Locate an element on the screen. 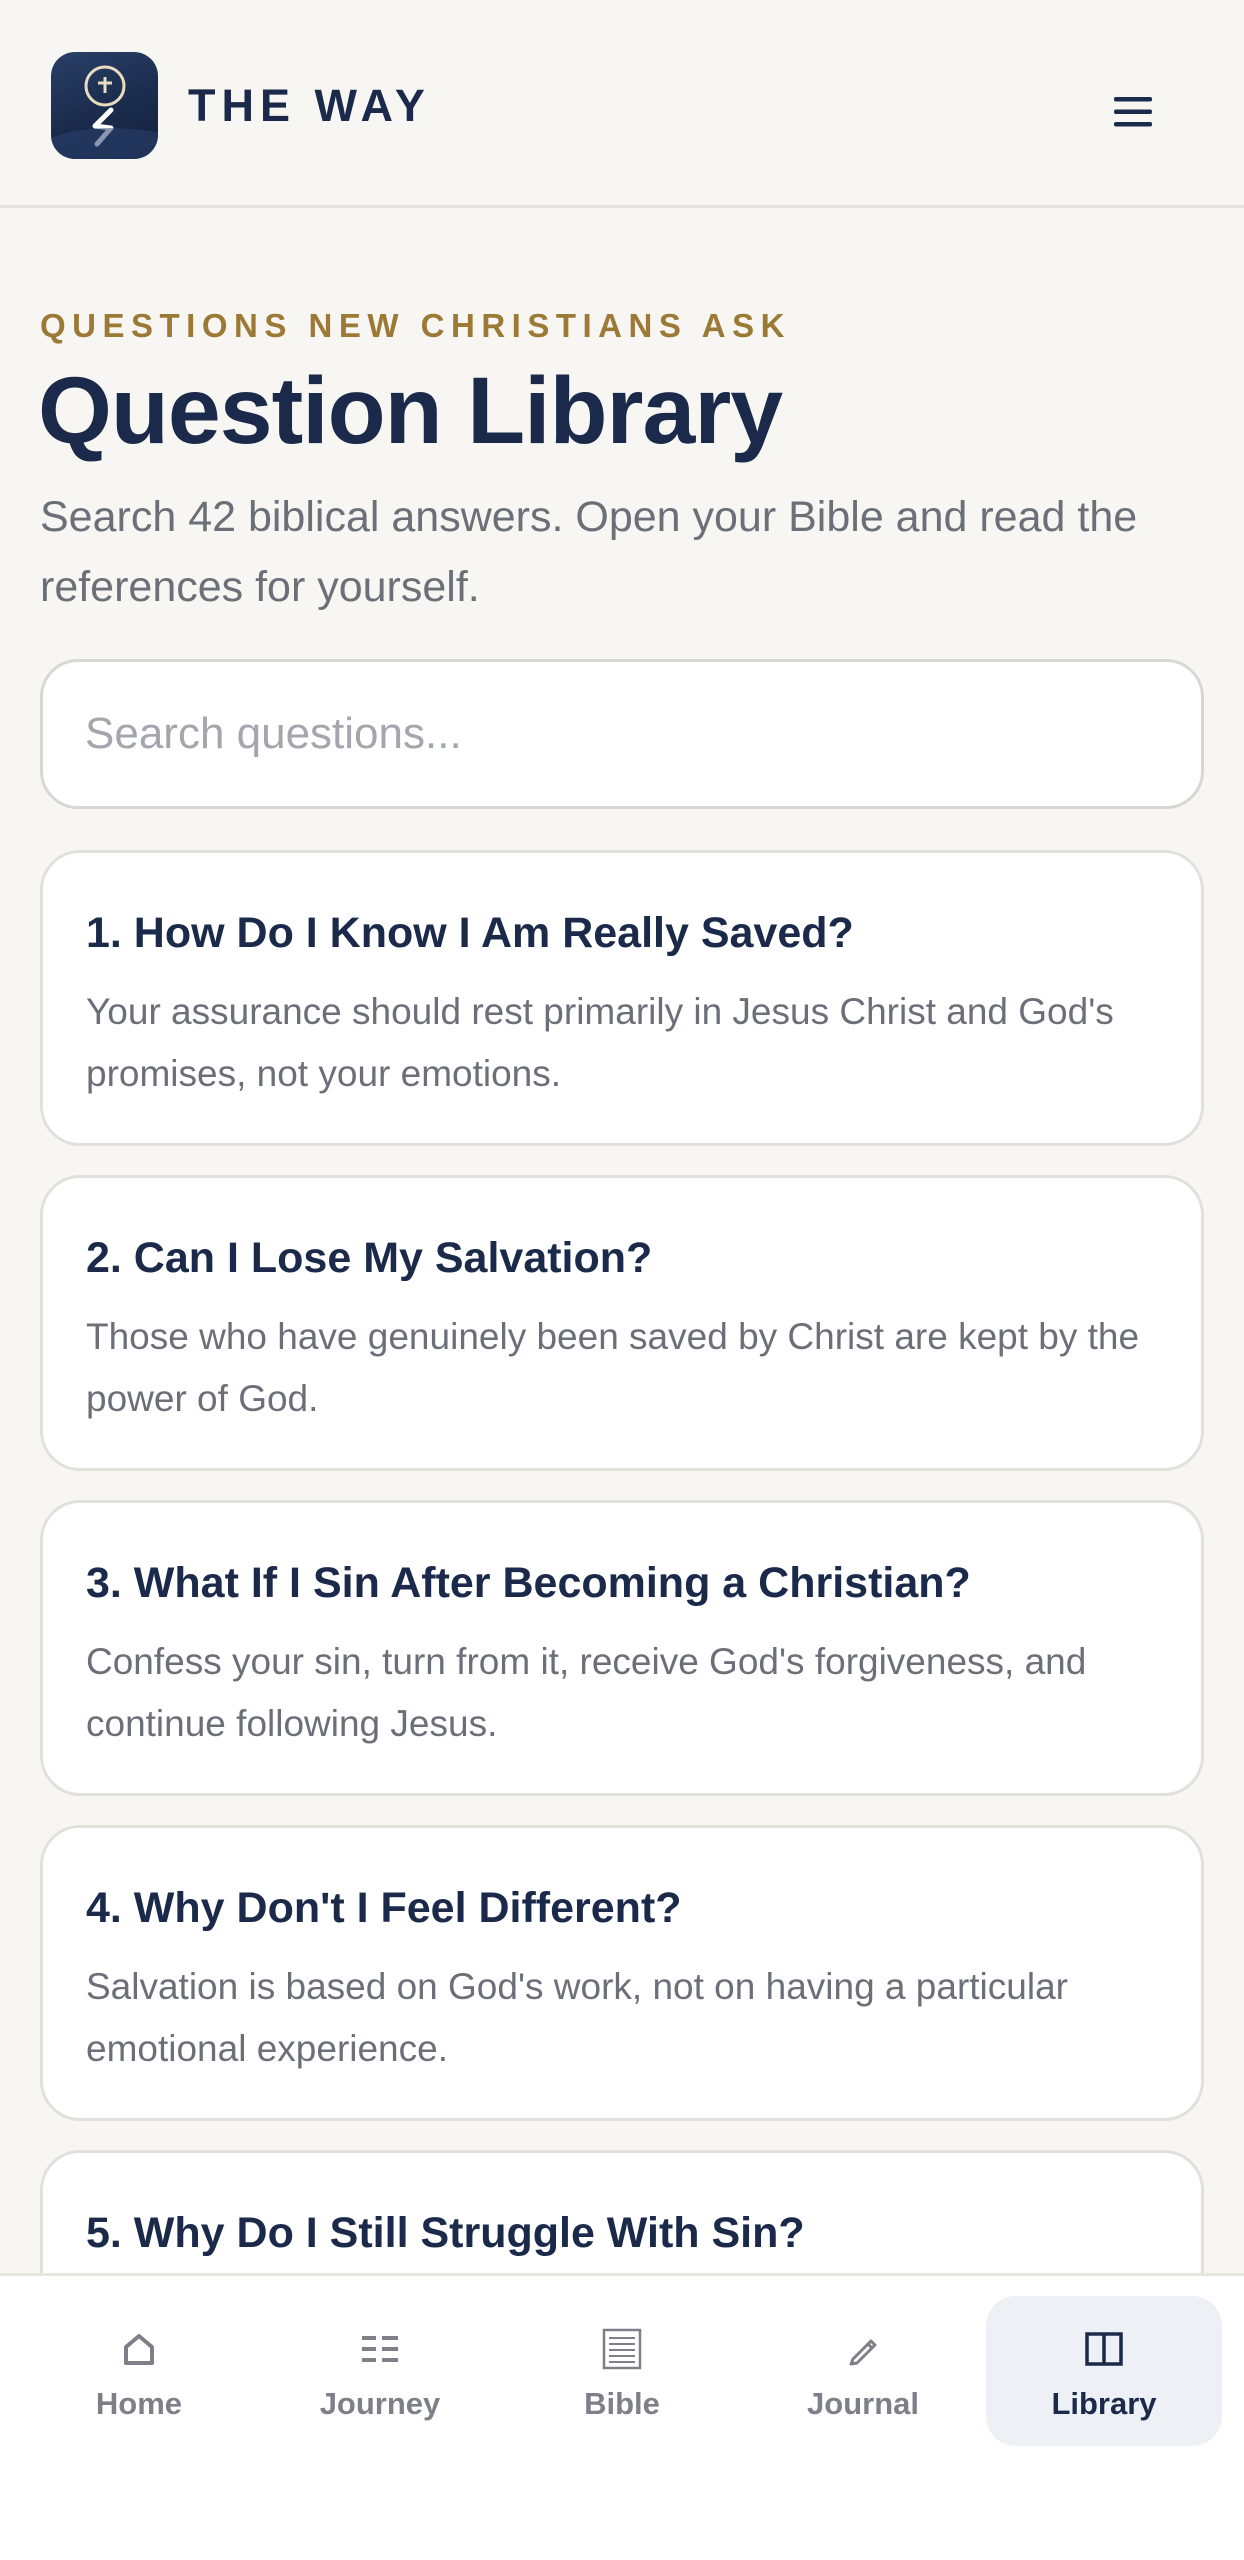  app-logo-icon is located at coordinates (104, 105).